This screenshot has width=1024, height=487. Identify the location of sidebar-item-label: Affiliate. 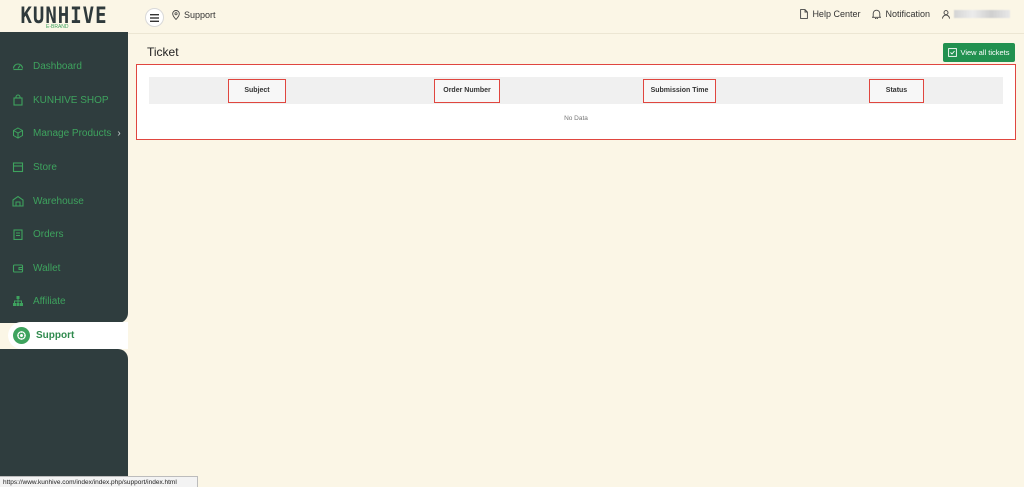
(49, 301).